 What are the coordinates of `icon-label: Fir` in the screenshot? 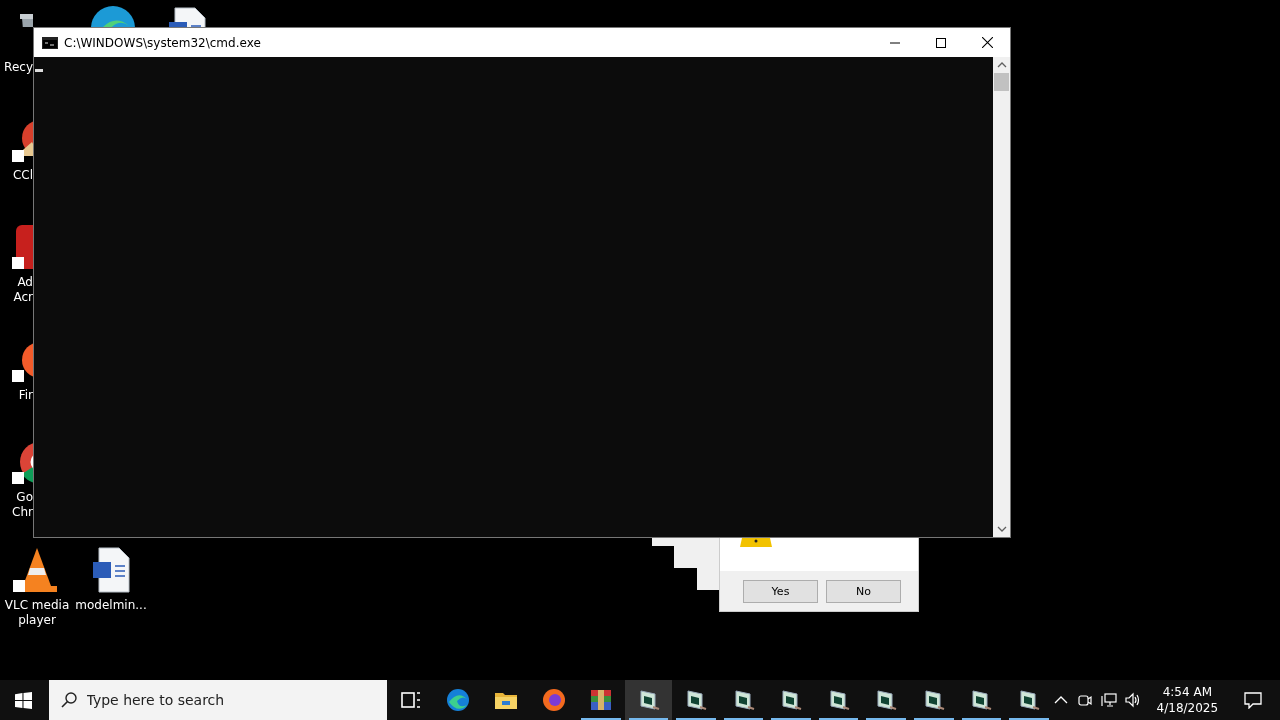 It's located at (25, 395).